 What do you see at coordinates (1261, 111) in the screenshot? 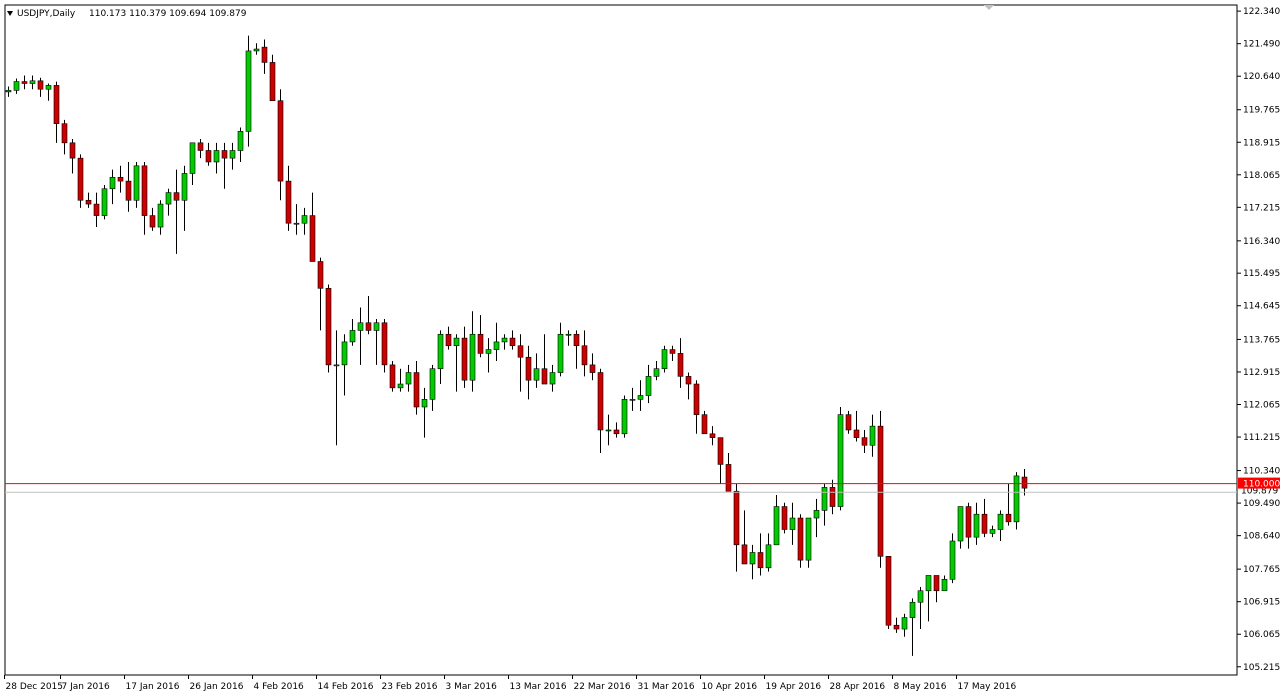
I see `y-tick-label: 119.765` at bounding box center [1261, 111].